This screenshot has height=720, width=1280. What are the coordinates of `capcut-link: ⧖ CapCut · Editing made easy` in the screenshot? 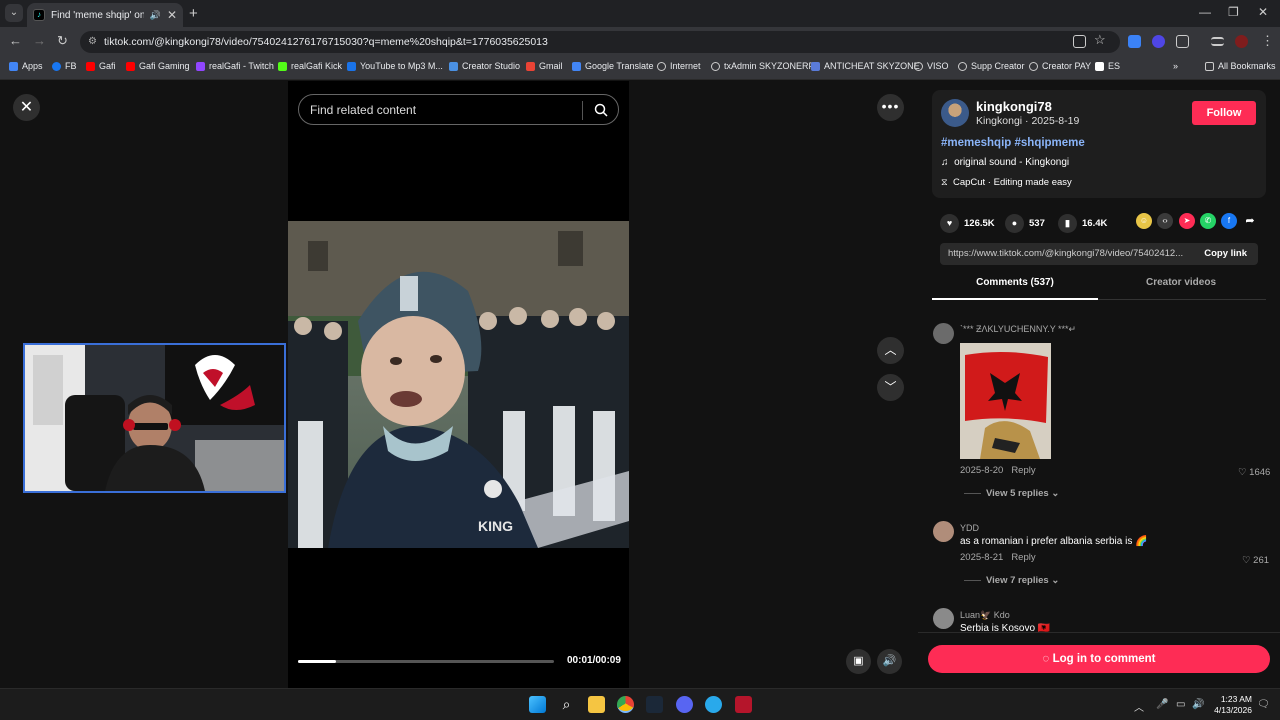 It's located at (1006, 182).